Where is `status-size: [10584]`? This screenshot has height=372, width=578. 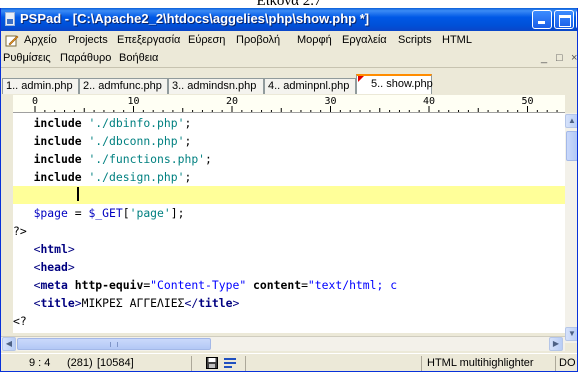
status-size: [10584] is located at coordinates (115, 363).